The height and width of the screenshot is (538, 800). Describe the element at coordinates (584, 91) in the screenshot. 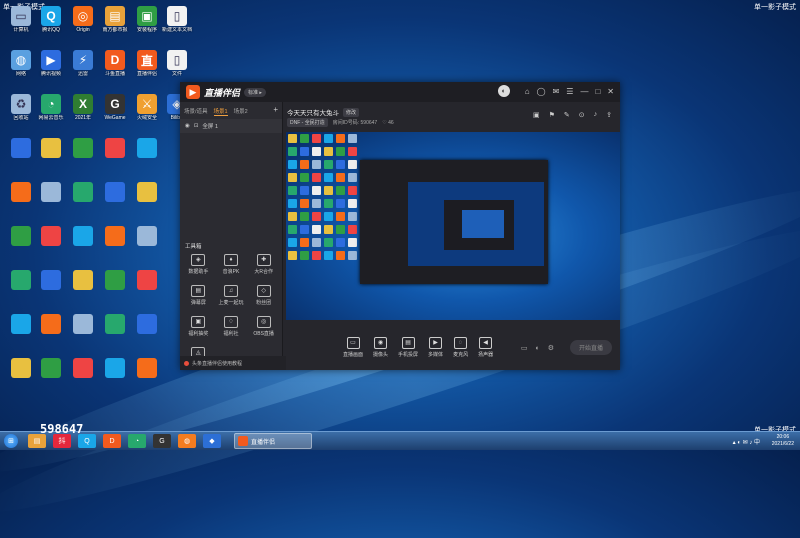

I see `minimize-icon: —` at that location.